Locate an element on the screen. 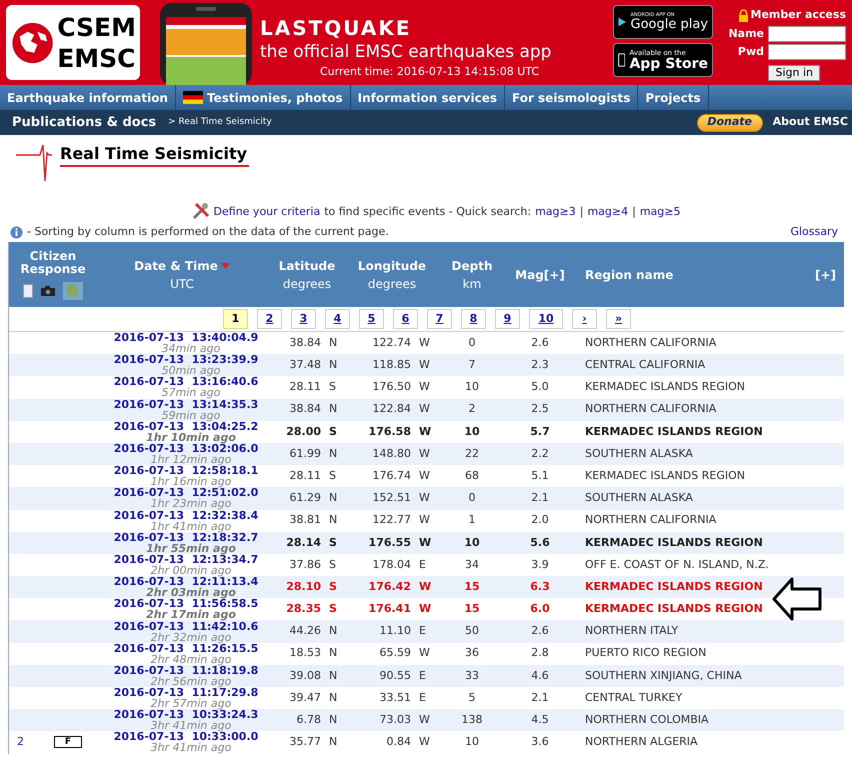 The height and width of the screenshot is (764, 852). define-criteria-link: Define your criteria is located at coordinates (267, 212).